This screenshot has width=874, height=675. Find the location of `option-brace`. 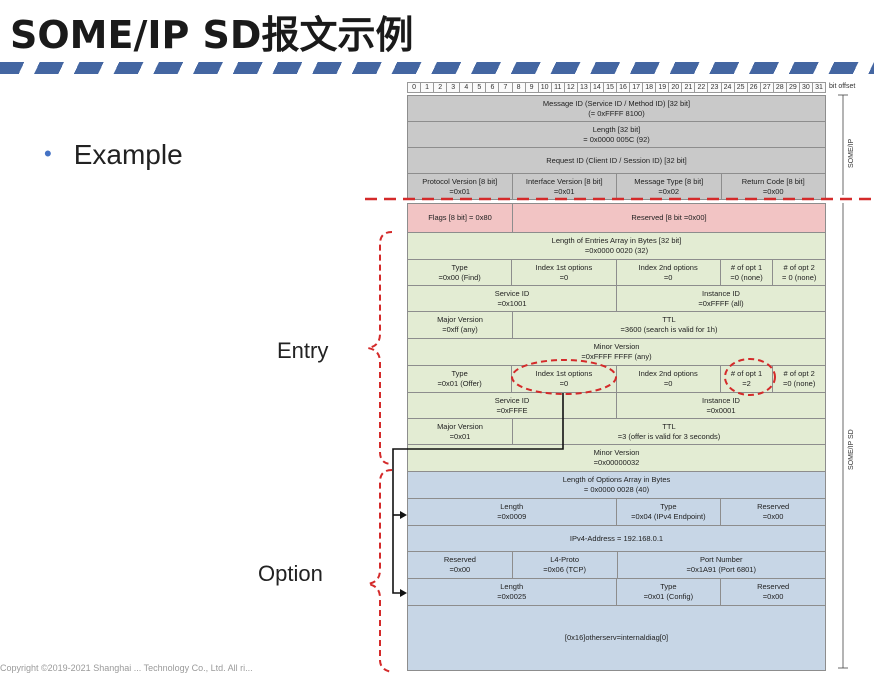

option-brace is located at coordinates (380, 571).